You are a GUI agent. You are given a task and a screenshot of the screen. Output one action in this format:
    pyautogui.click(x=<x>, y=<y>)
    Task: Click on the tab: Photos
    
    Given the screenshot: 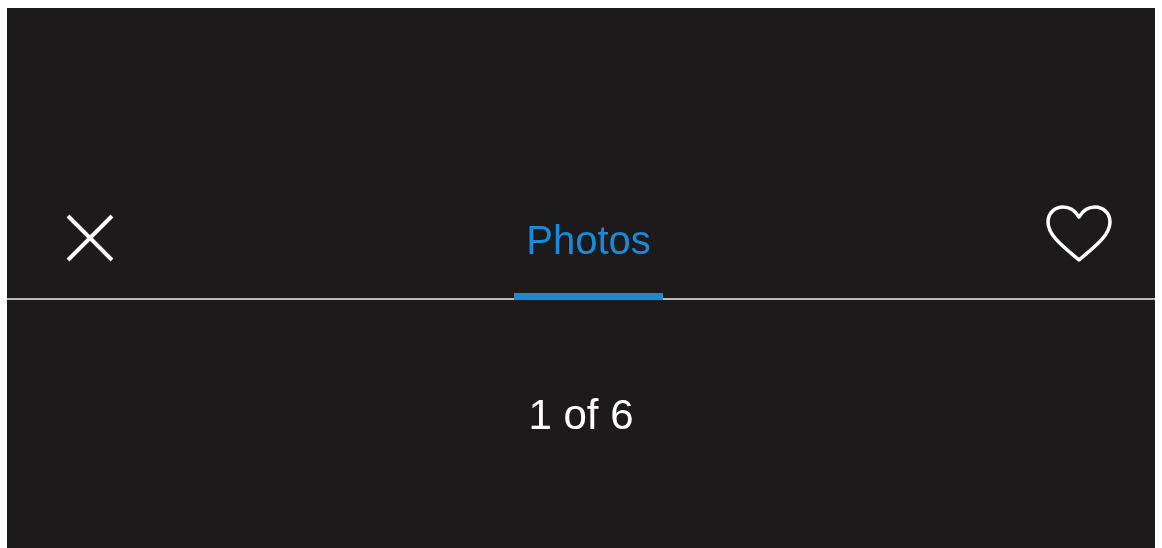 What is the action you would take?
    pyautogui.click(x=588, y=258)
    